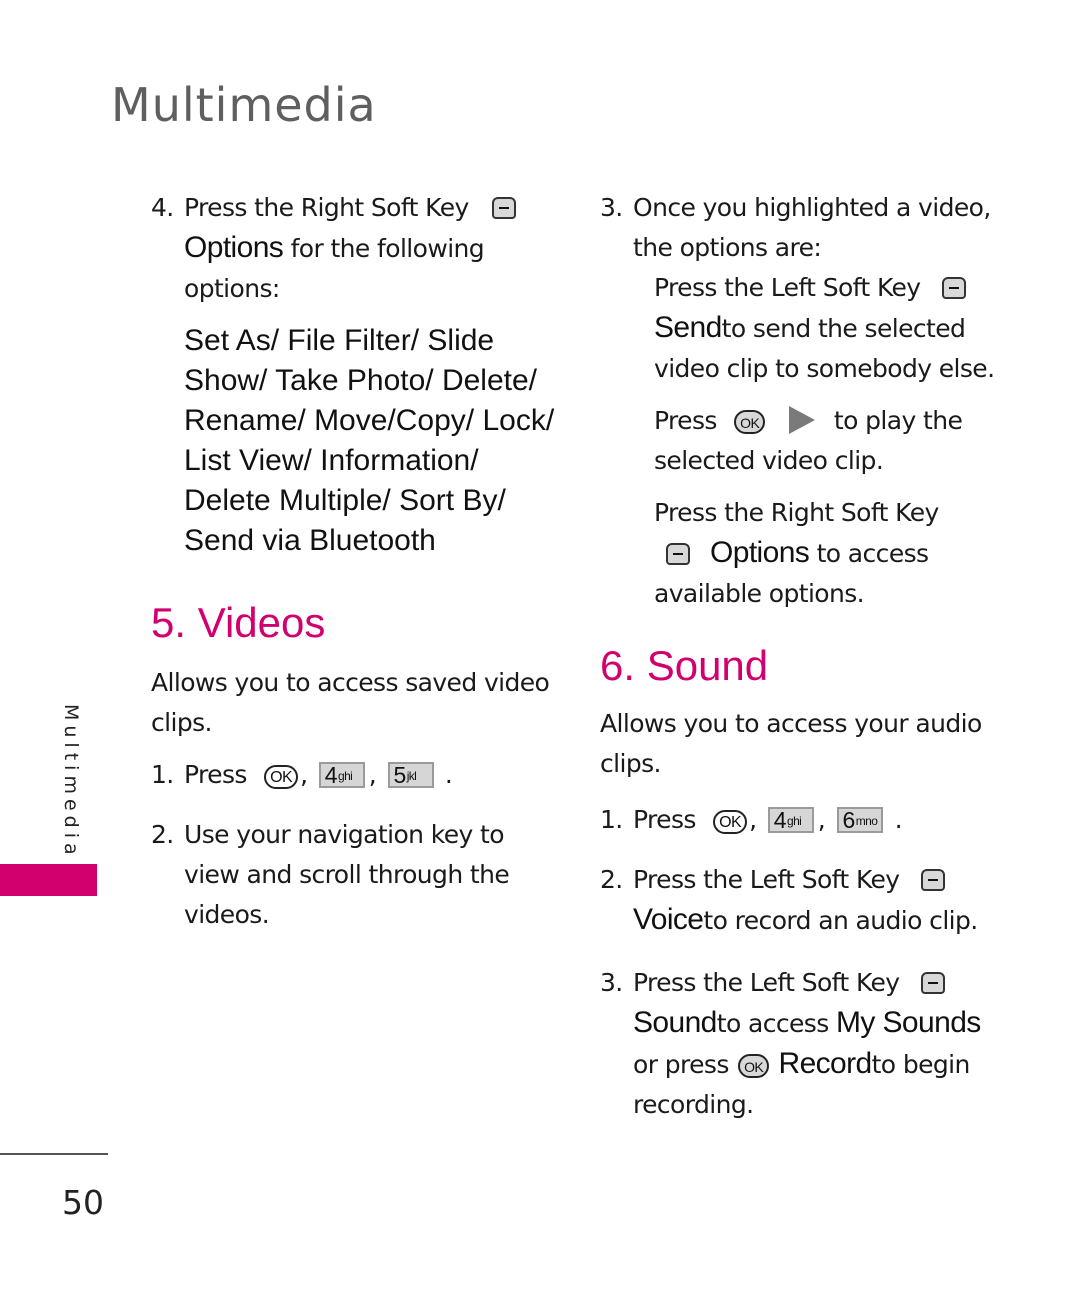 This screenshot has height=1295, width=1080. Describe the element at coordinates (347, 874) in the screenshot. I see `step-text: view and scroll through the` at that location.